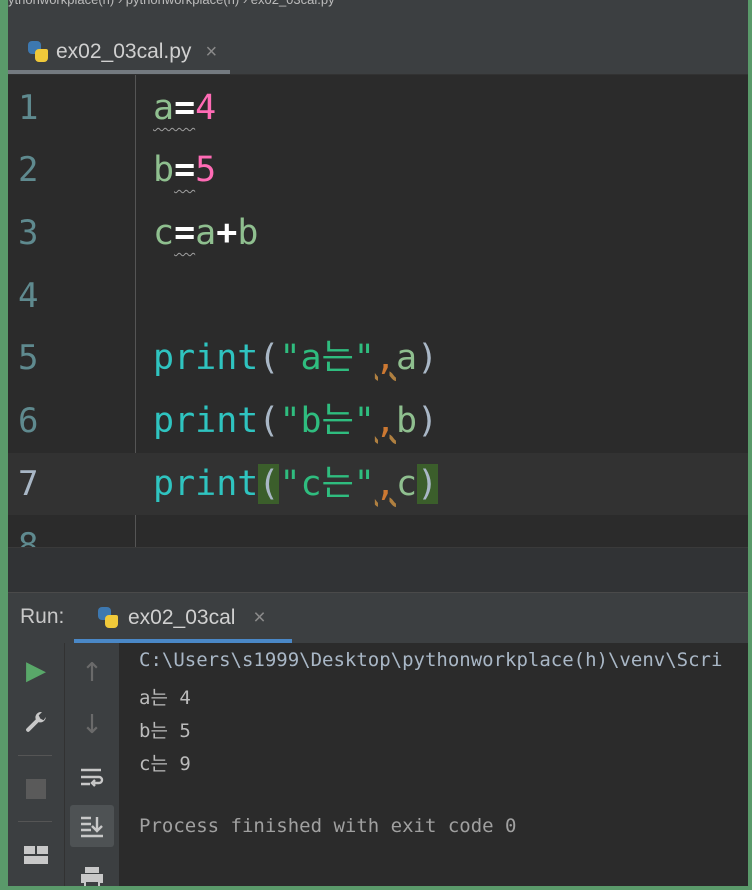 The width and height of the screenshot is (752, 890). I want to click on token-paren-matched: ), so click(428, 484).